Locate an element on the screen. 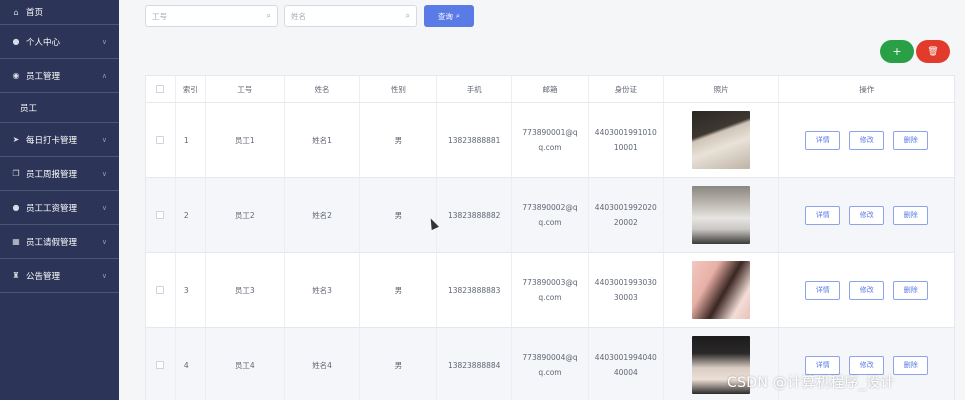 The image size is (965, 400). select-all-checkbox-cell is located at coordinates (161, 89).